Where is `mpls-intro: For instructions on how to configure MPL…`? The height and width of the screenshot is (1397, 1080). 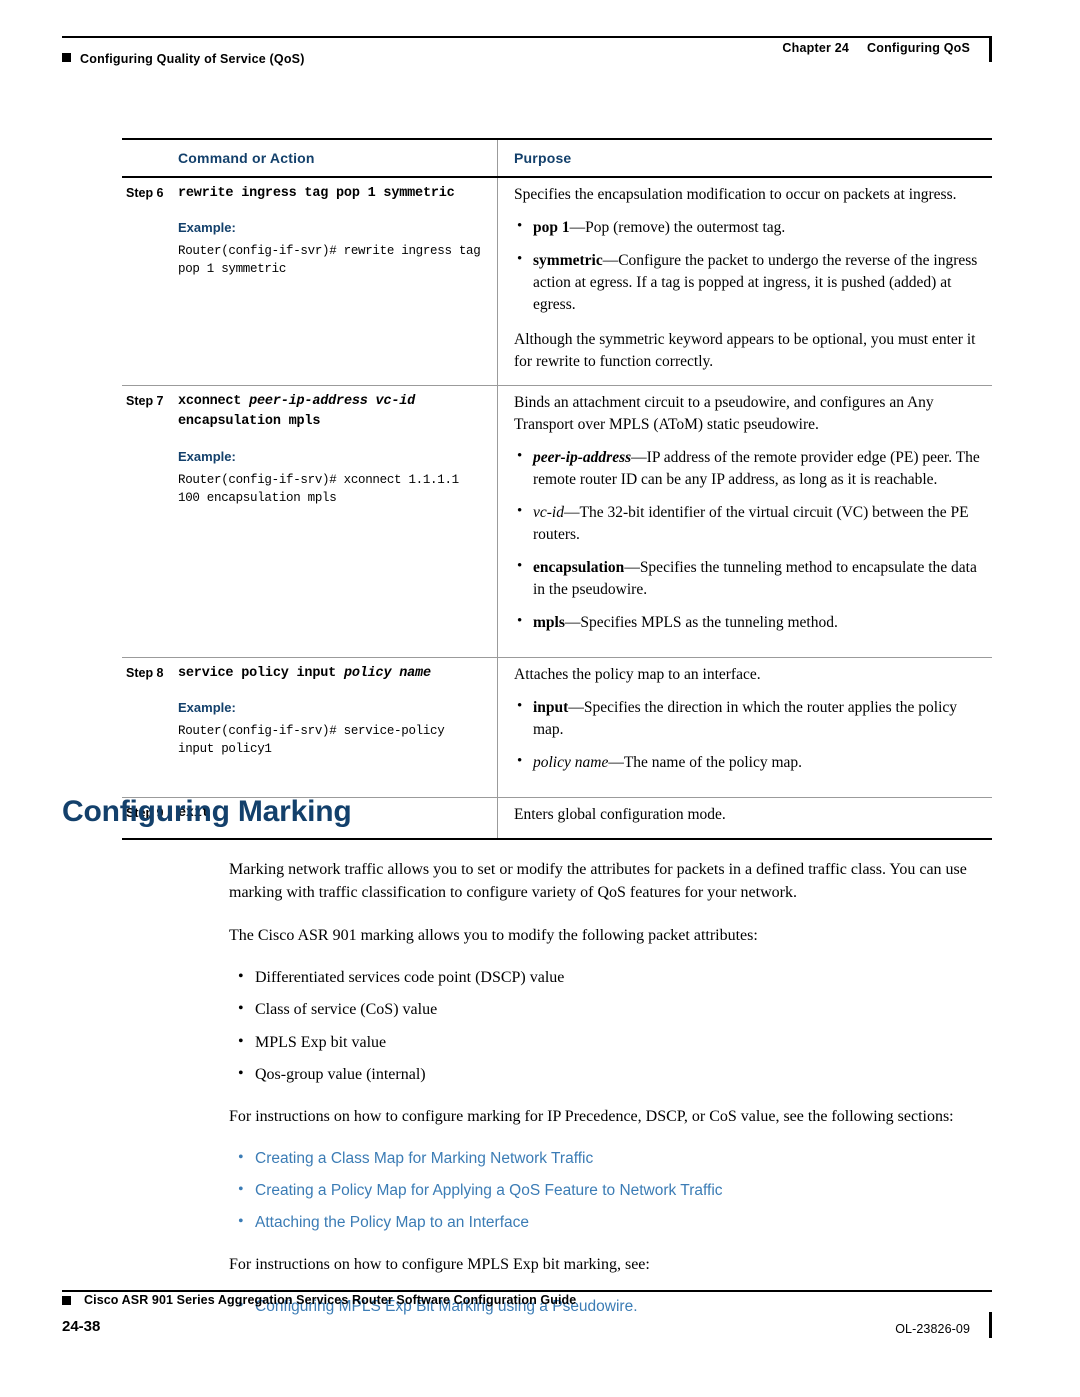
mpls-intro: For instructions on how to configure MPL… is located at coordinates (439, 1264).